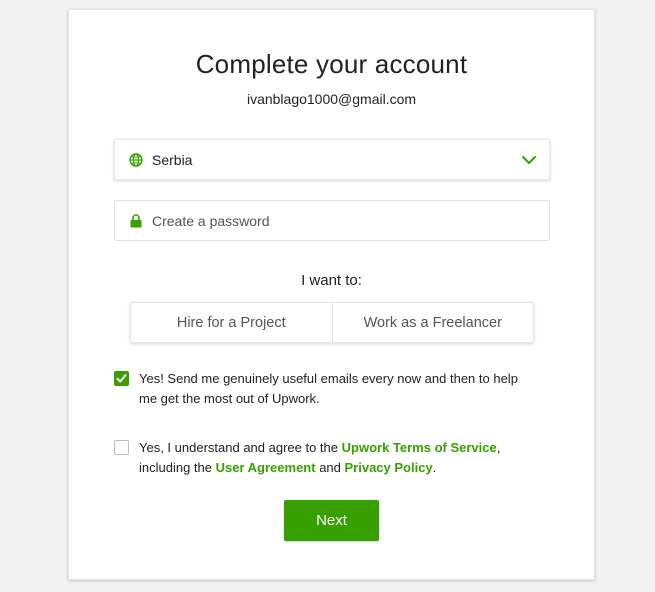 The width and height of the screenshot is (655, 592). I want to click on intent-label: I want to:, so click(331, 280).